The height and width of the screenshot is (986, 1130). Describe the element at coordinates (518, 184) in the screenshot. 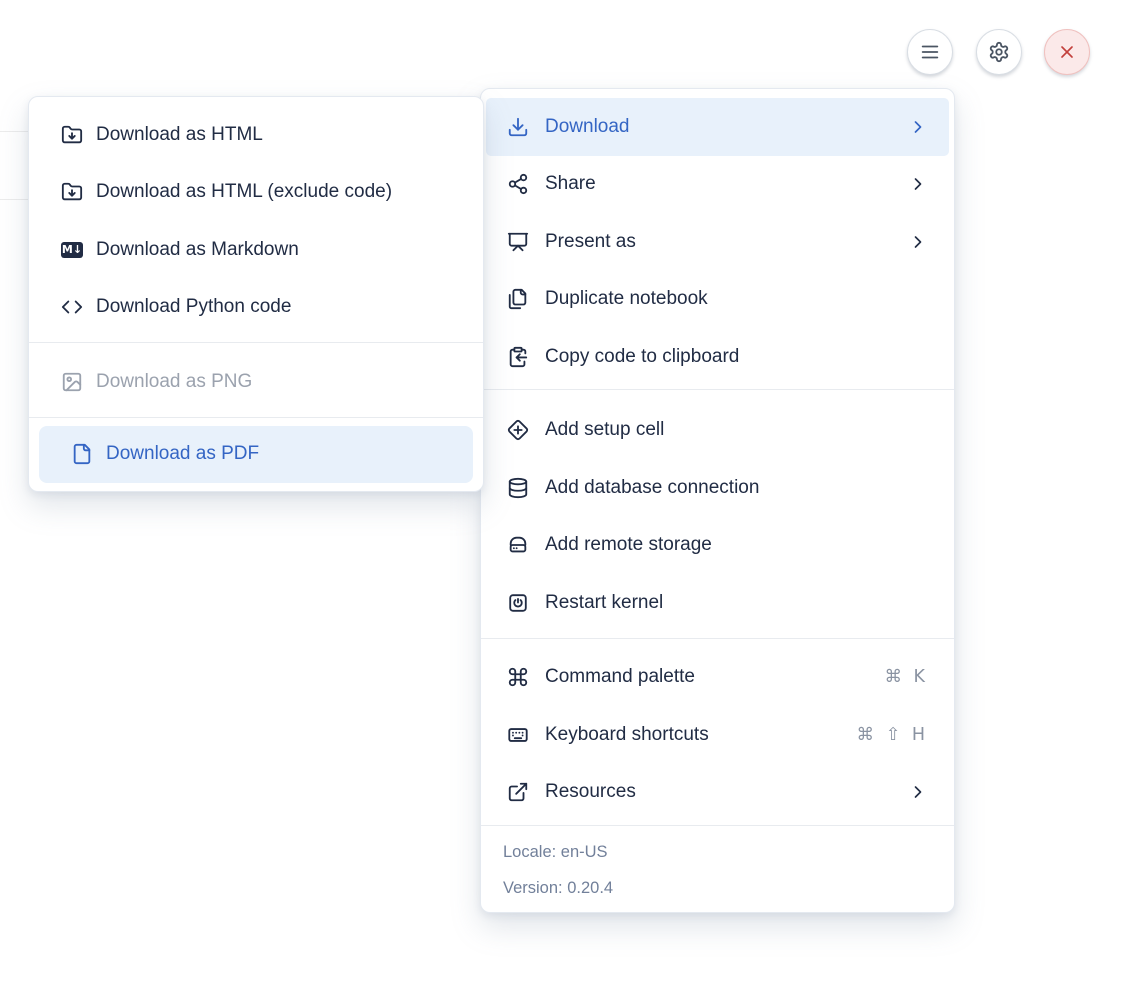

I see `share-icon` at that location.